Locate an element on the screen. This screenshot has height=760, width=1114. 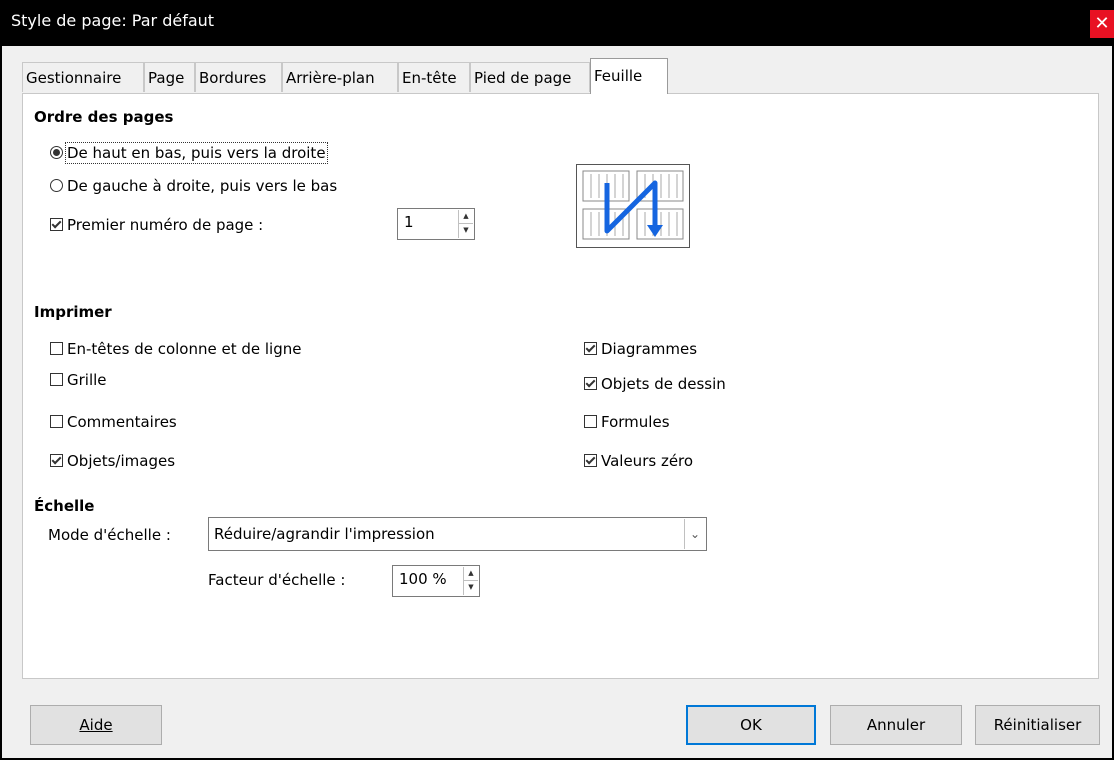
page-order-illustration is located at coordinates (633, 206).